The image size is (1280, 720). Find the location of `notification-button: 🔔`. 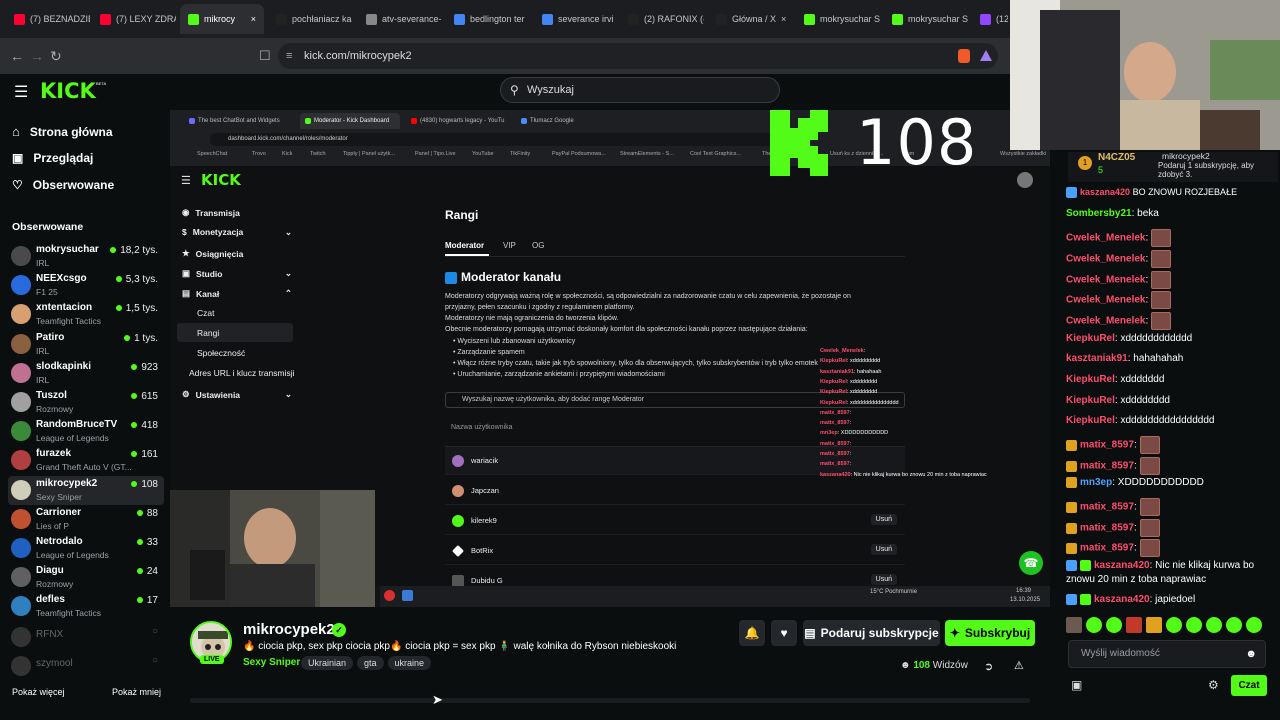

notification-button: 🔔 is located at coordinates (752, 633).